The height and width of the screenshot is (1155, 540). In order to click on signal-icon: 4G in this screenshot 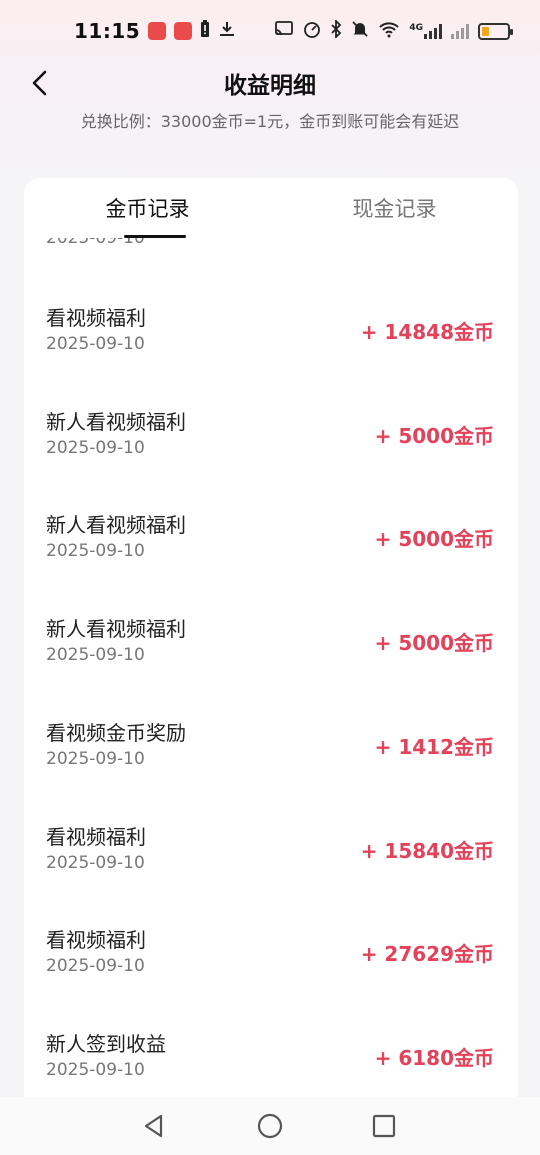, I will do `click(425, 31)`.